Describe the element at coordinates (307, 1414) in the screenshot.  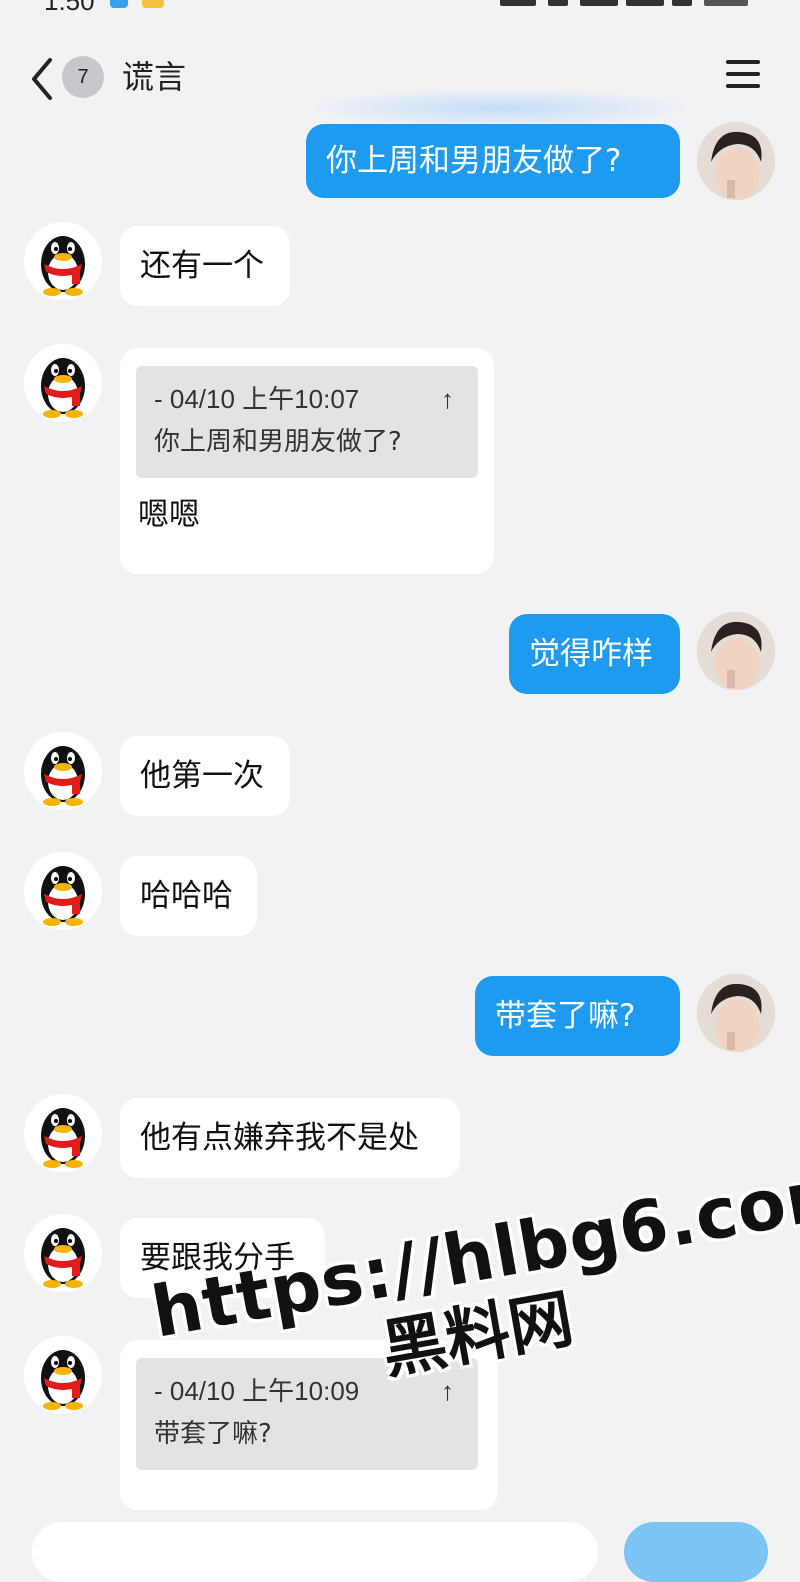
I see `quoted-message: - 04/10 上午10:09 ↑ 带套了嘛?` at that location.